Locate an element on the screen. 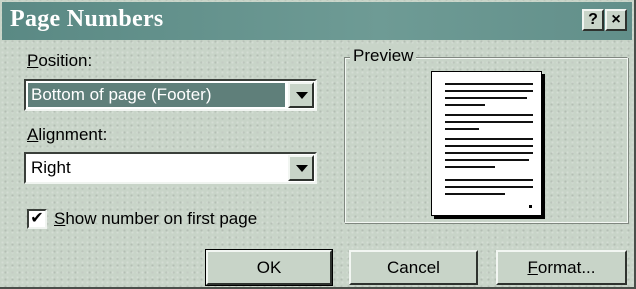 The height and width of the screenshot is (289, 636). alignment-label: Alignment: is located at coordinates (67, 135).